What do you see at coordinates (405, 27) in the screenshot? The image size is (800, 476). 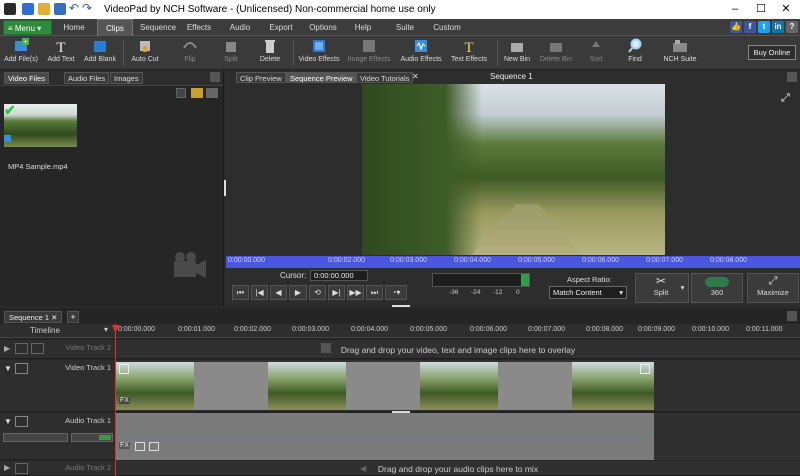 I see `tab-suite: Suite` at bounding box center [405, 27].